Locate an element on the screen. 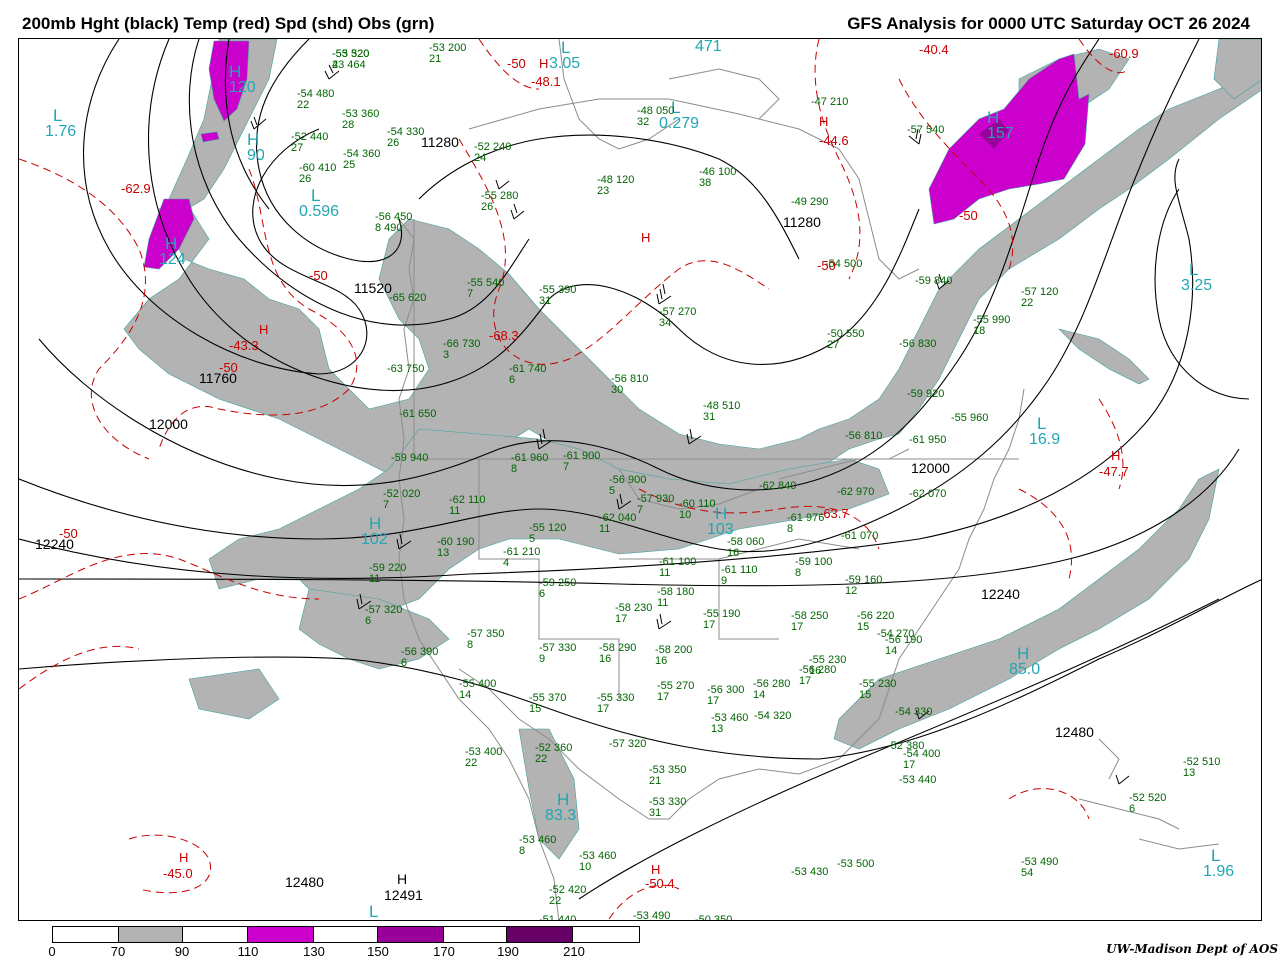 This screenshot has width=1280, height=964. speed-center: H 85.0 is located at coordinates (1024, 661).